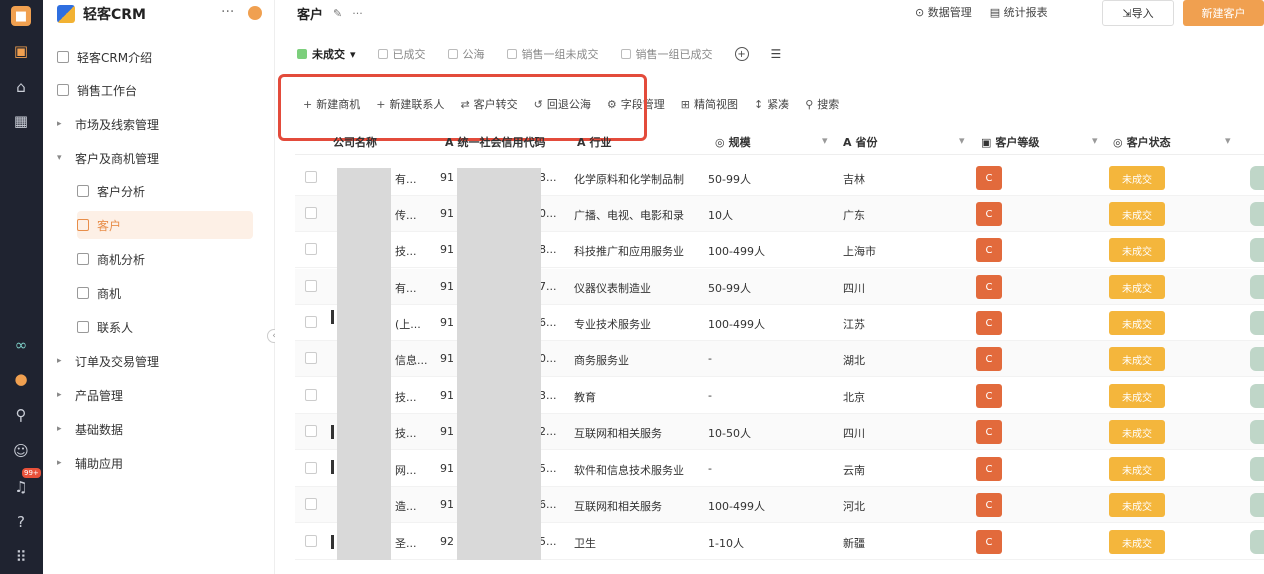 The height and width of the screenshot is (574, 1264). What do you see at coordinates (155, 90) in the screenshot?
I see `sidebar-item-workbench: 销售工作台` at bounding box center [155, 90].